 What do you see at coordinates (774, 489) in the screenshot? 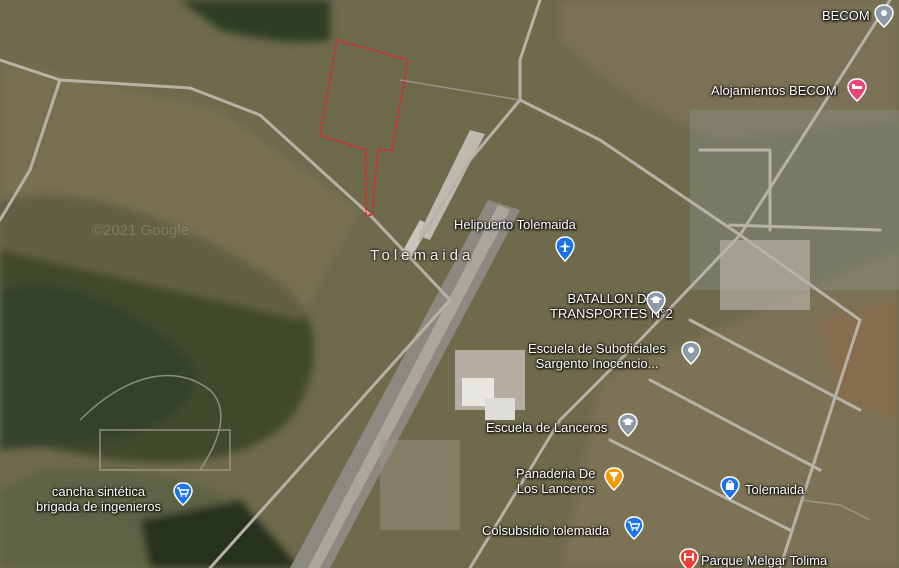
I see `place-label-tolemaida-store: Tolemaida` at bounding box center [774, 489].